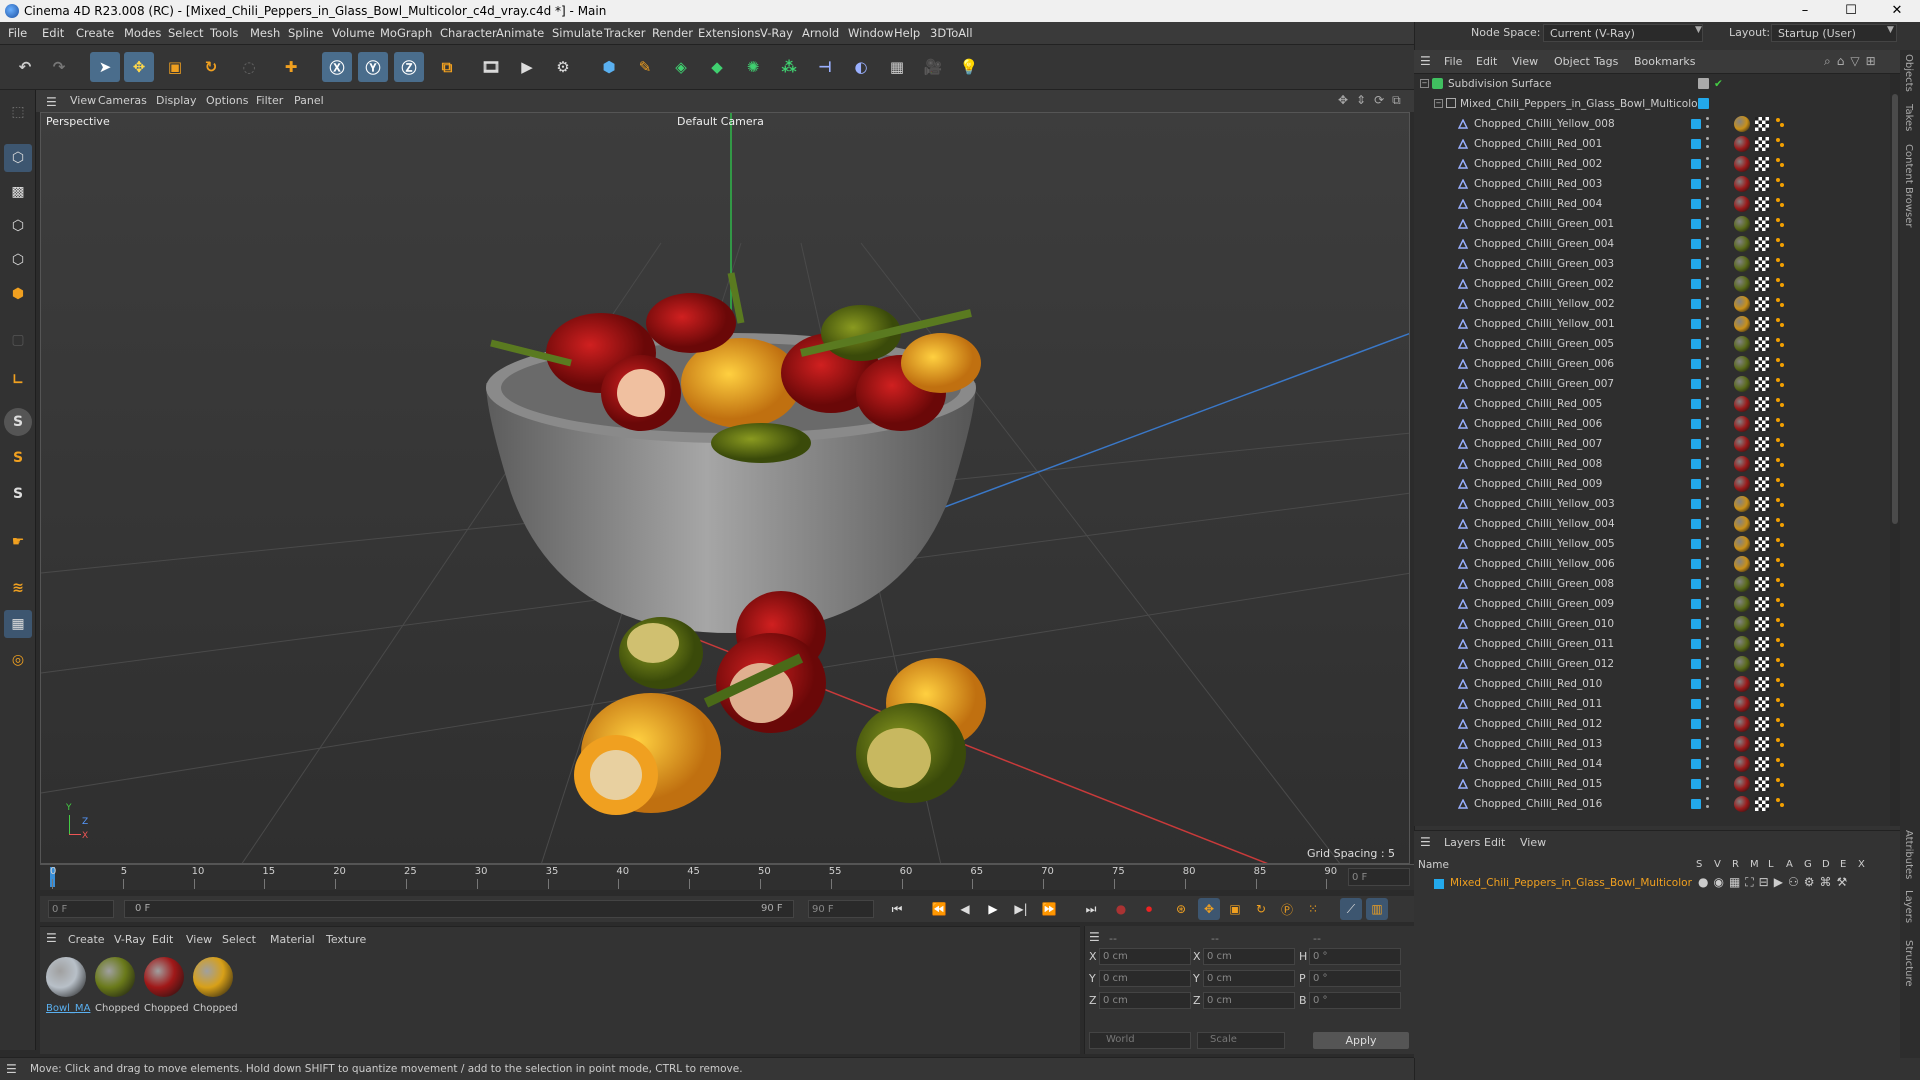  I want to click on menu-tracker: Tracker, so click(625, 33).